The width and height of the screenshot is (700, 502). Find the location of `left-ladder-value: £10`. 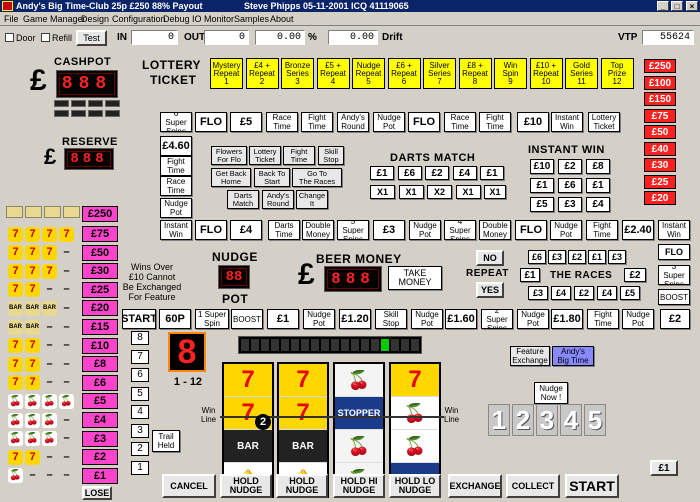

left-ladder-value: £10 is located at coordinates (100, 345).